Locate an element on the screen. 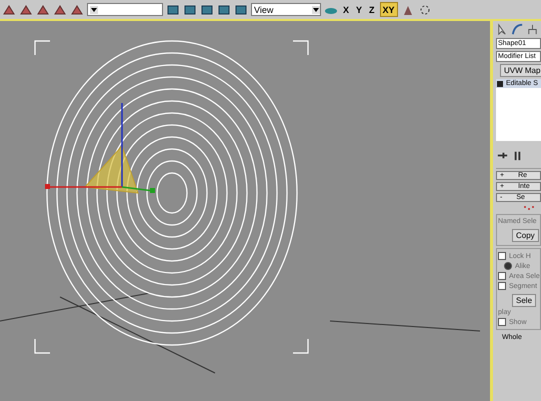 Image resolution: width=541 pixels, height=401 pixels. curve-icon is located at coordinates (517, 29).